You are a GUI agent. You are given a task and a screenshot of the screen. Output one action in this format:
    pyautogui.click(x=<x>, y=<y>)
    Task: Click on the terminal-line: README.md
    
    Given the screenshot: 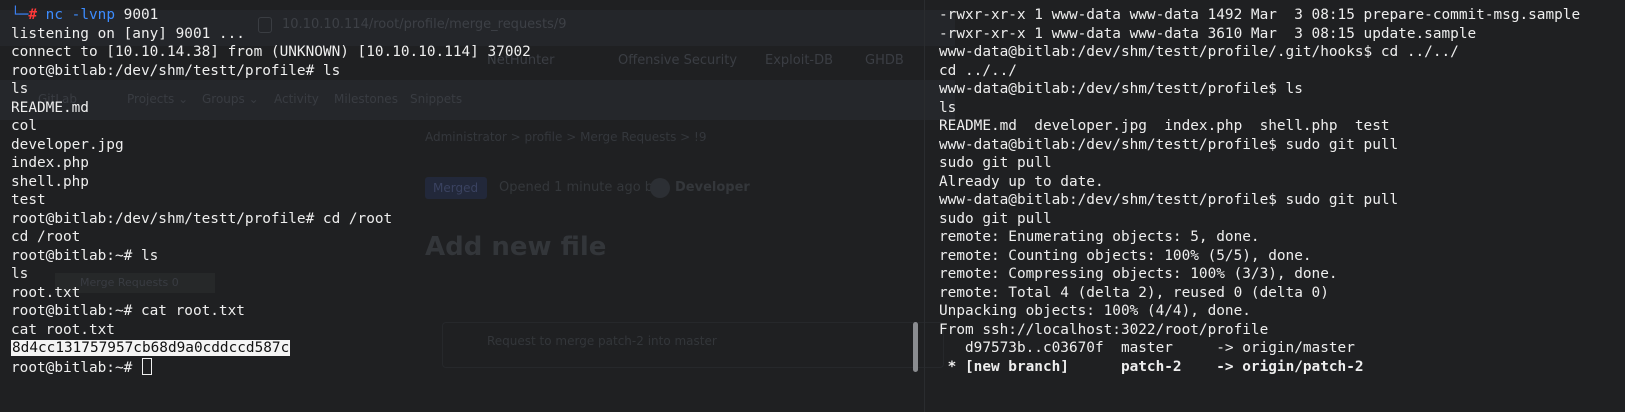 What is the action you would take?
    pyautogui.click(x=50, y=107)
    